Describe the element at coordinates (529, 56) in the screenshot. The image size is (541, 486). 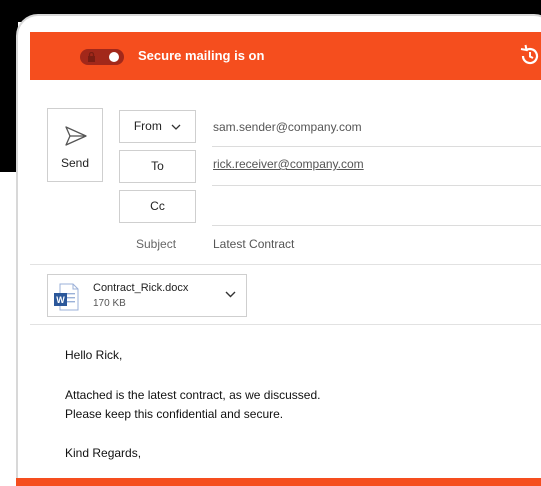
I see `history-icon` at that location.